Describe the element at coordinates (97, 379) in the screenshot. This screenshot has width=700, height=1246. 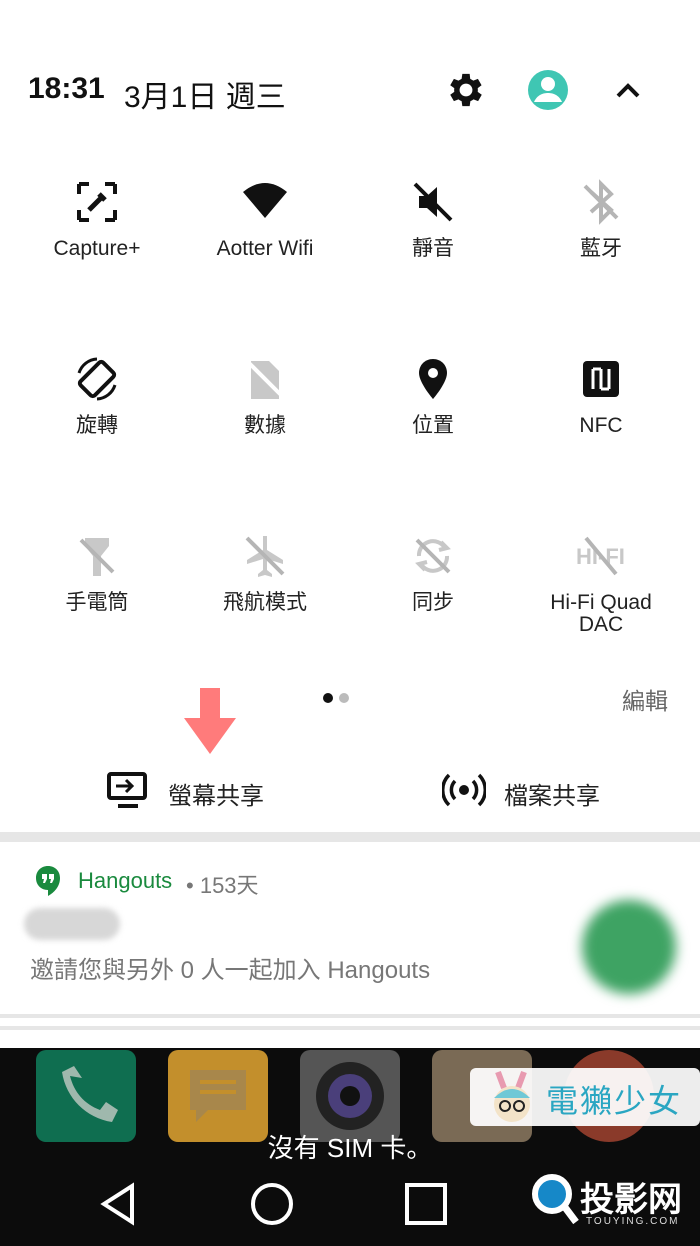
I see `rotate-icon` at that location.